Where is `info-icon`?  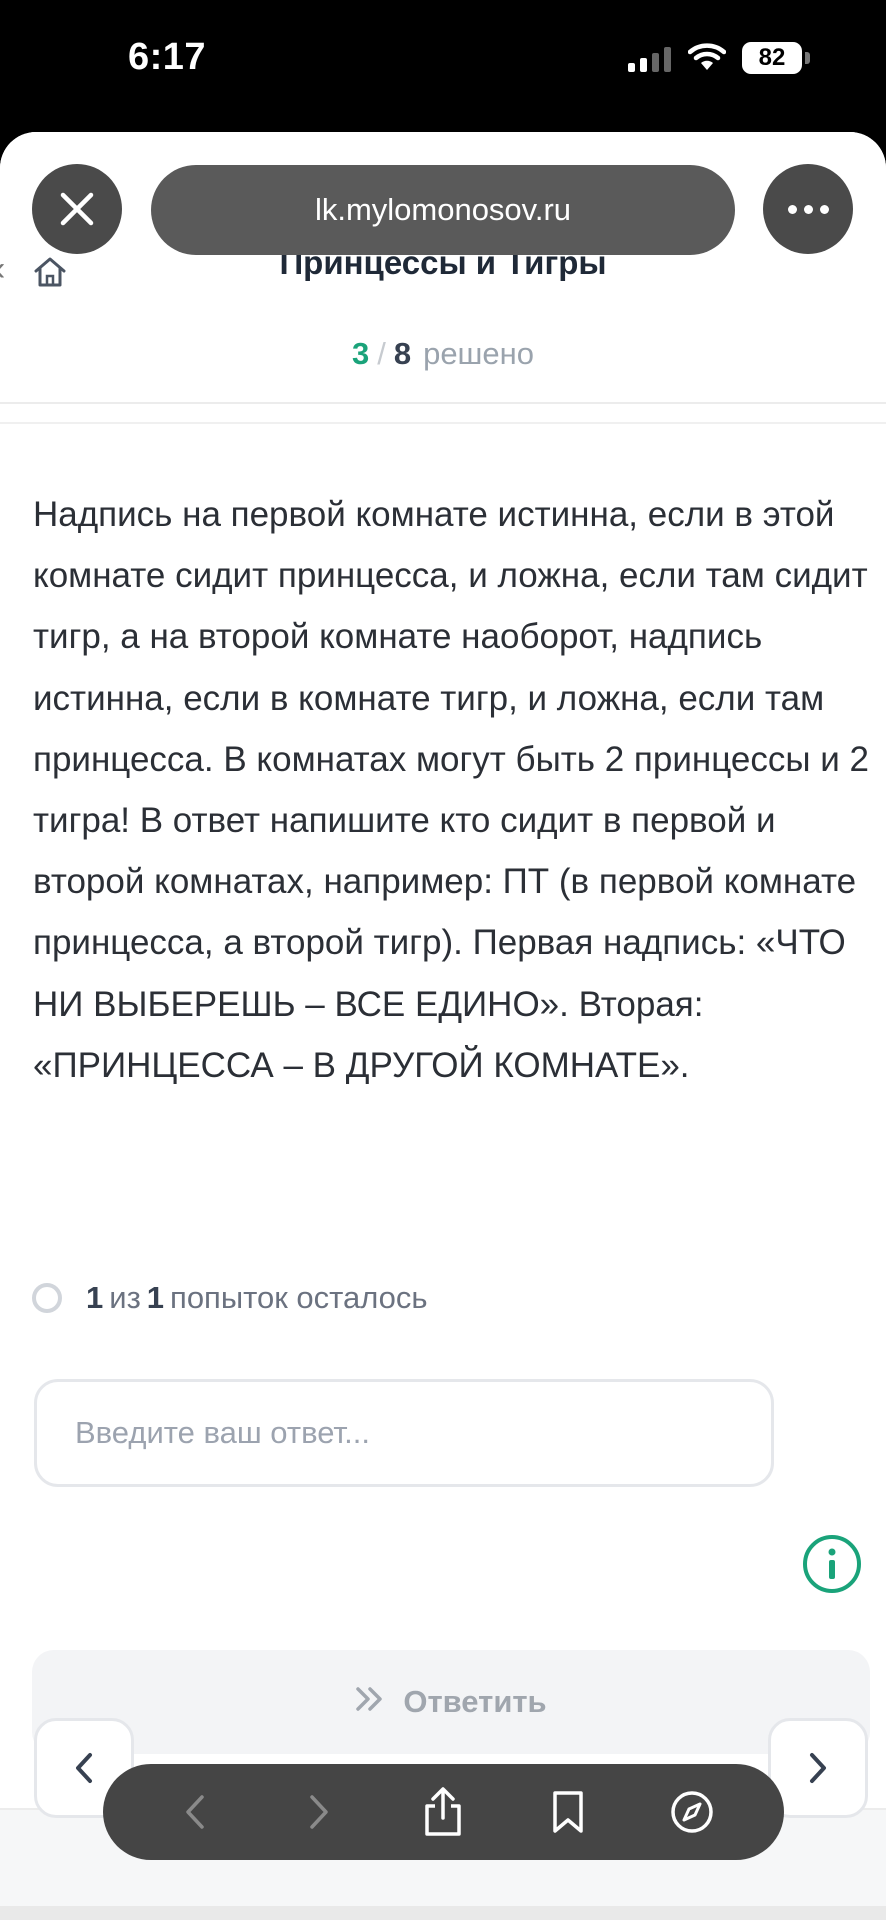
info-icon is located at coordinates (832, 1564).